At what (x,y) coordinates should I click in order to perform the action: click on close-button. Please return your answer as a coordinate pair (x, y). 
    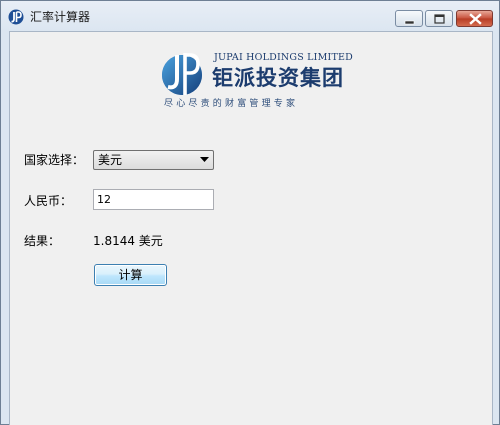
    Looking at the image, I should click on (474, 18).